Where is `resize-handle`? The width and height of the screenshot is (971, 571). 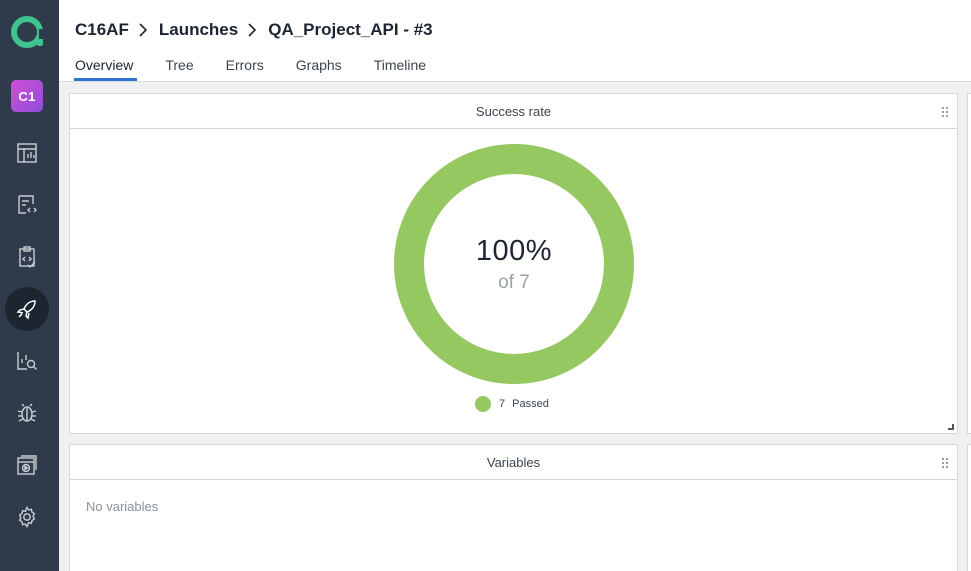
resize-handle is located at coordinates (951, 427).